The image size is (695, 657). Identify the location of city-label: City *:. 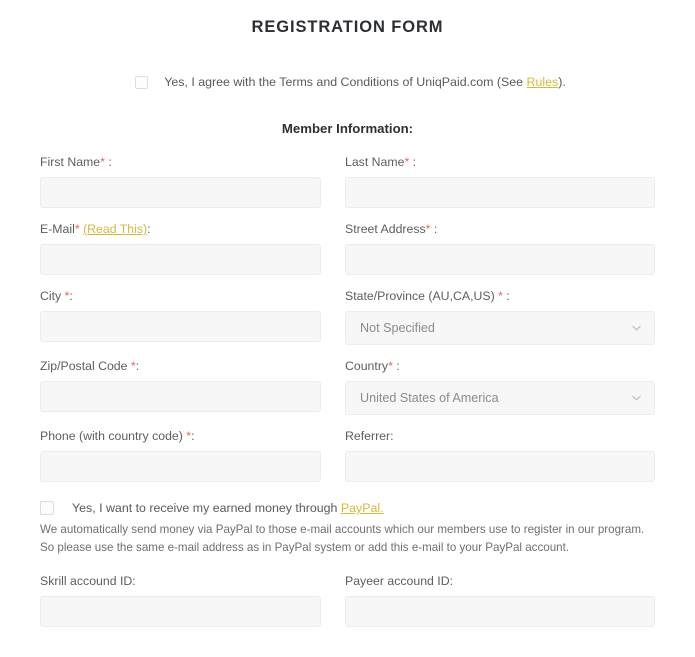
(180, 296).